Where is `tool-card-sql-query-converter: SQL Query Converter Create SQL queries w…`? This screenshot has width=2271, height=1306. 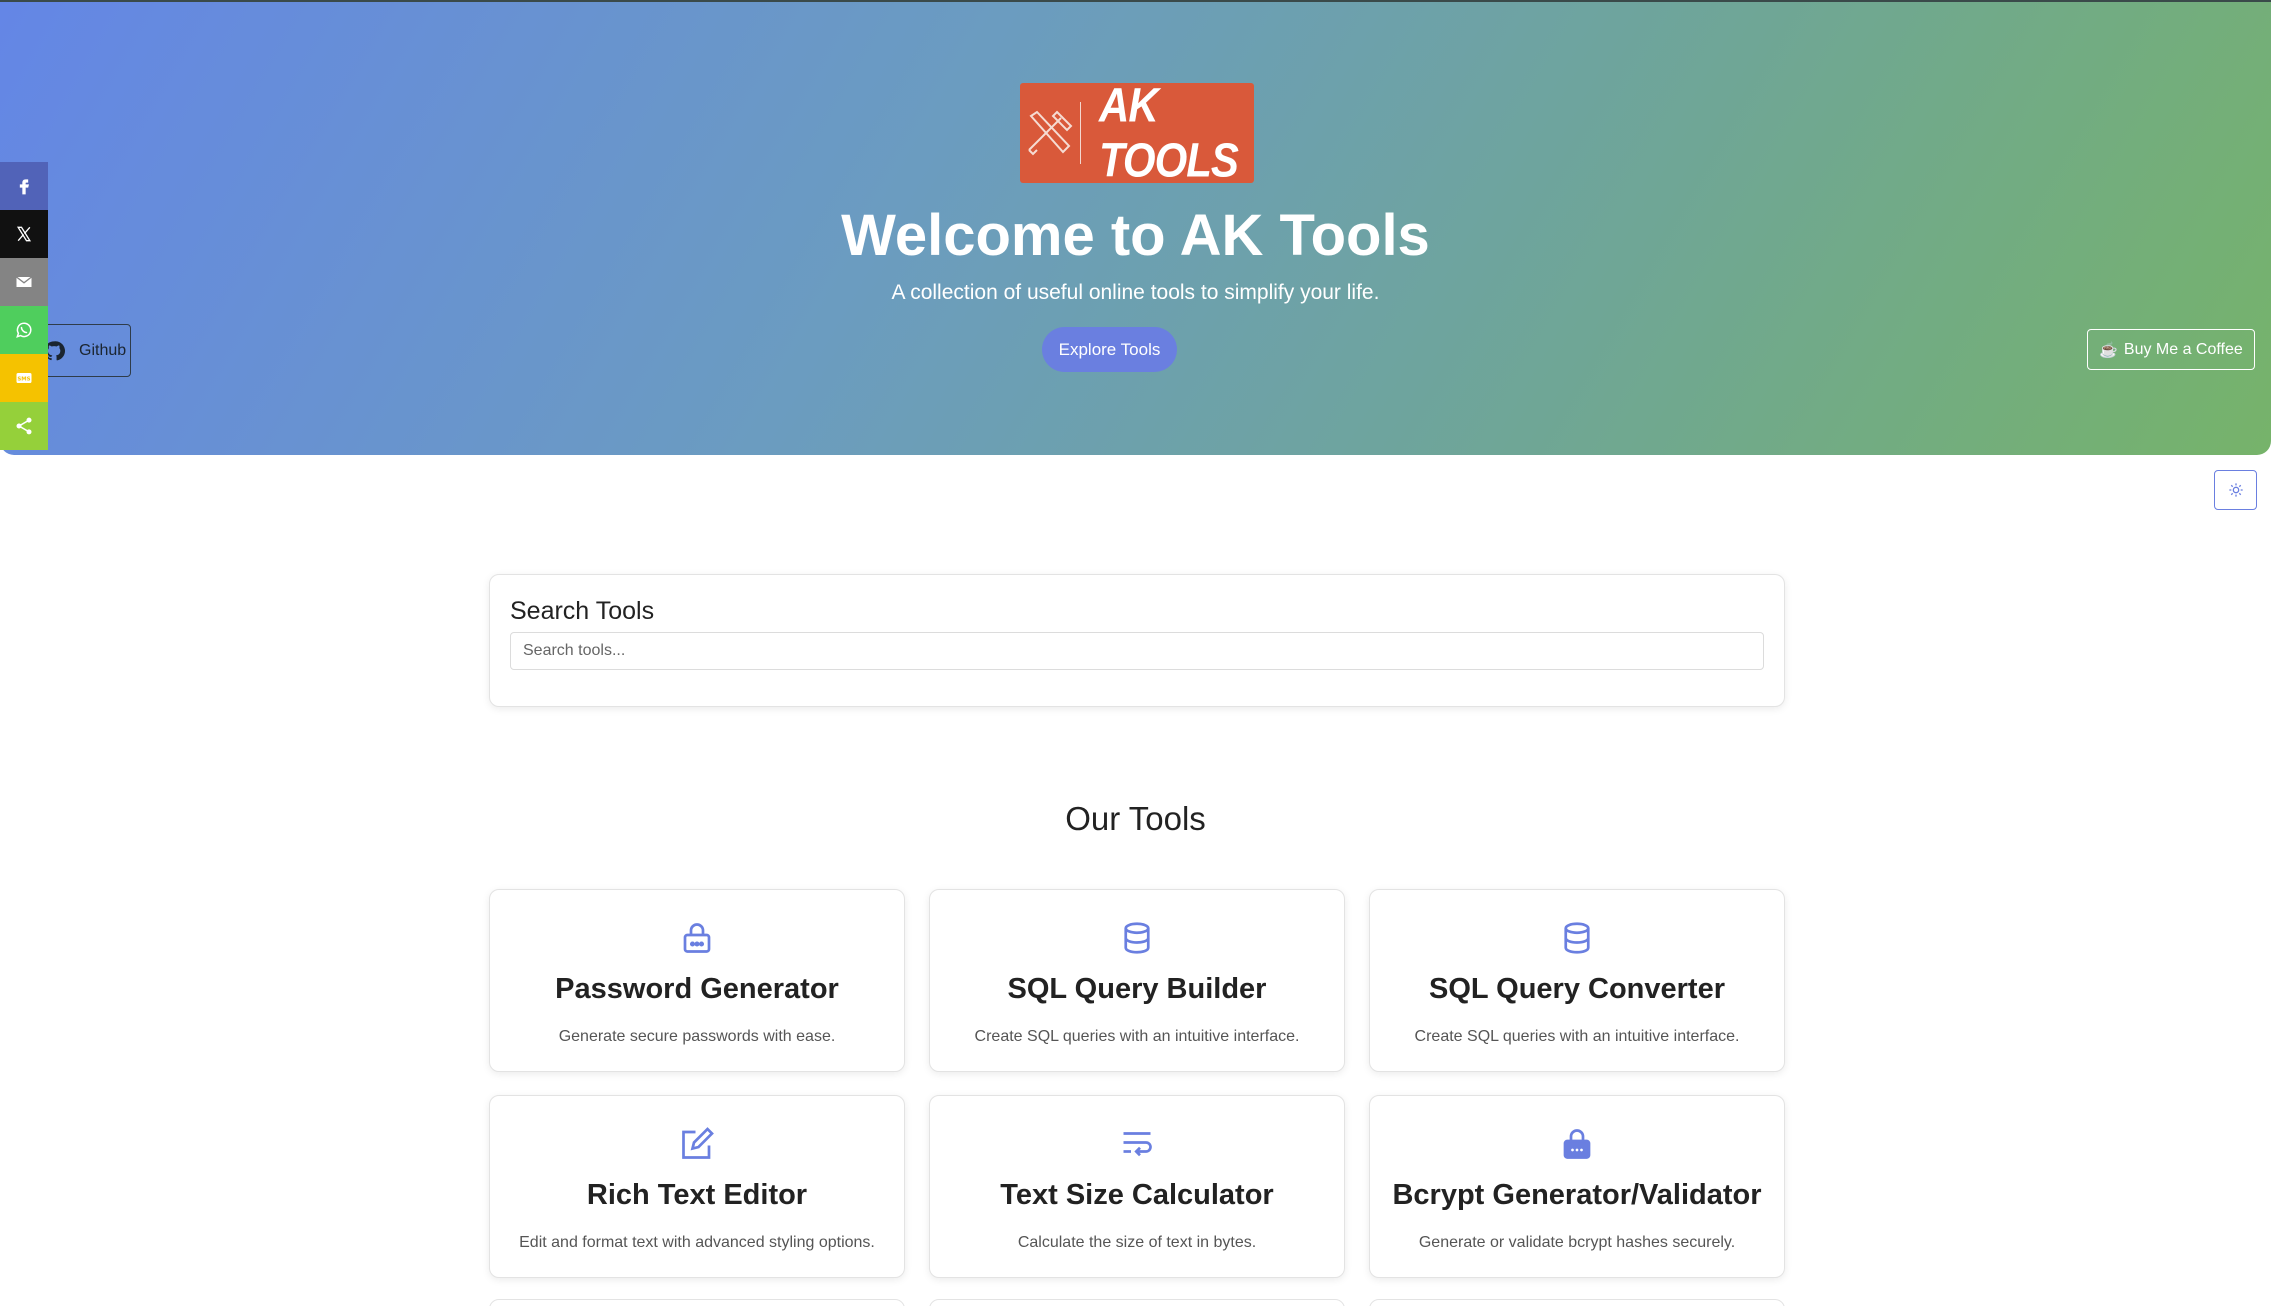 tool-card-sql-query-converter: SQL Query Converter Create SQL queries w… is located at coordinates (1577, 980).